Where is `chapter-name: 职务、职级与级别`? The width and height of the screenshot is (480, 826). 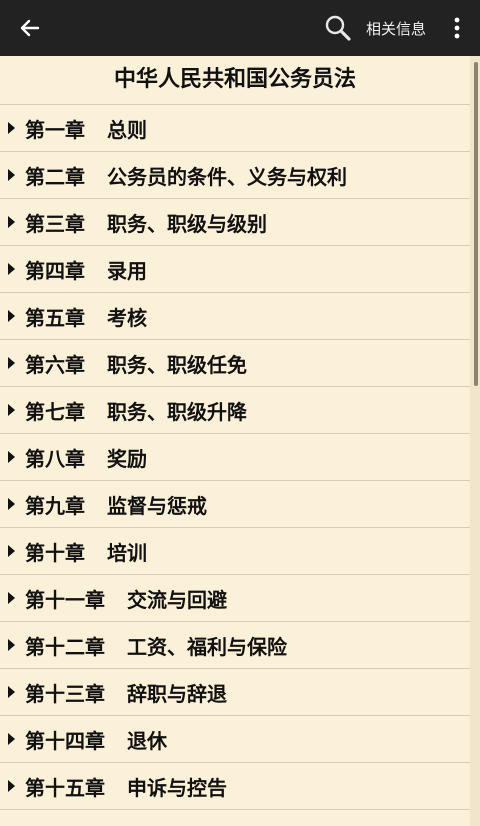
chapter-name: 职务、职级与级别 is located at coordinates (187, 223).